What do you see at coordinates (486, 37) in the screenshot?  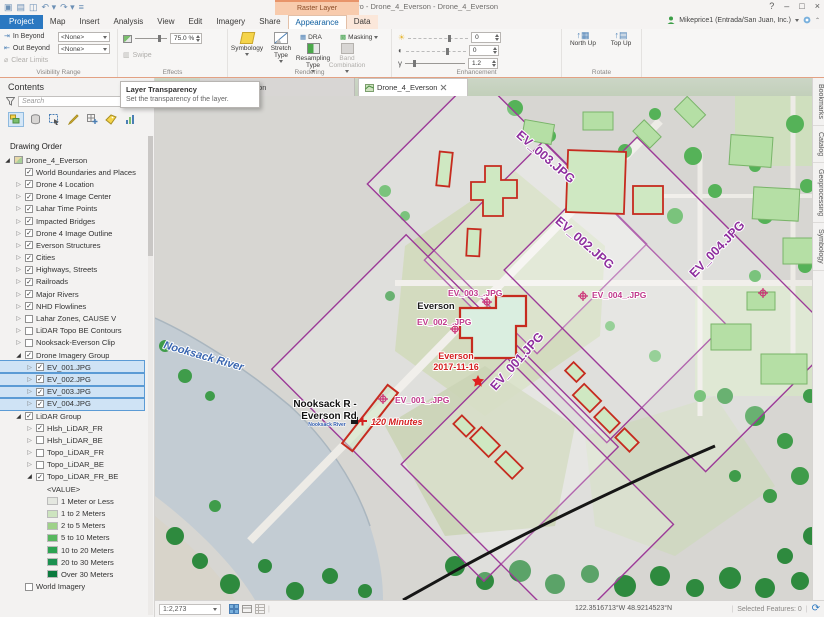 I see `brightness-value: 0` at bounding box center [486, 37].